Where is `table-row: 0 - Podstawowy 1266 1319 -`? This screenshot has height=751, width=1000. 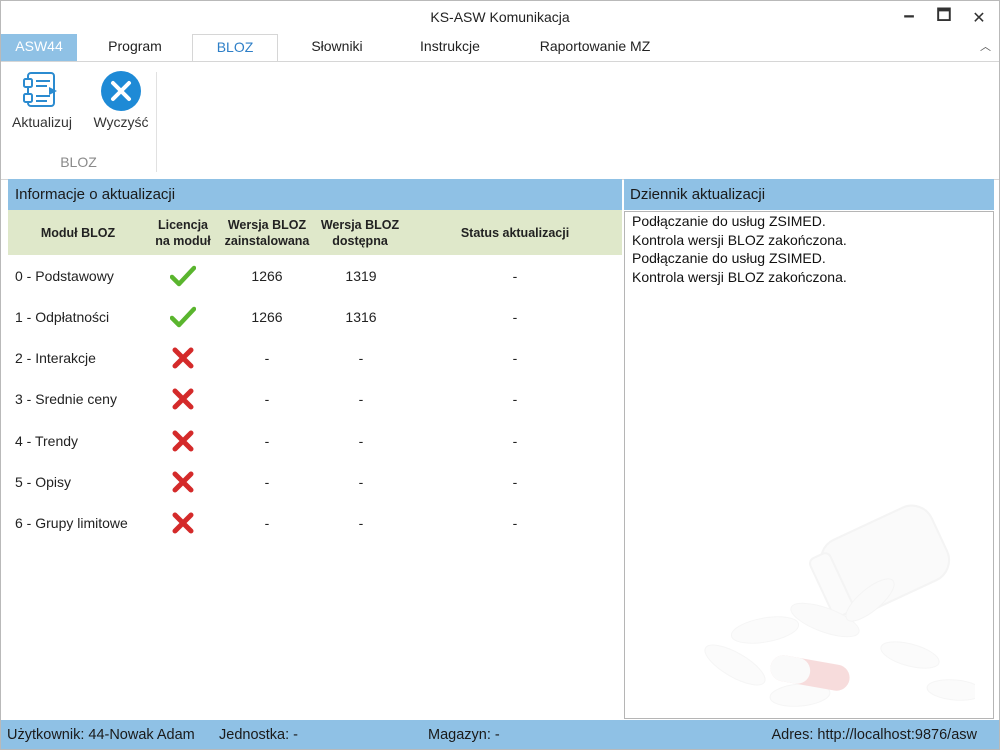
table-row: 0 - Podstawowy 1266 1319 - is located at coordinates (315, 275).